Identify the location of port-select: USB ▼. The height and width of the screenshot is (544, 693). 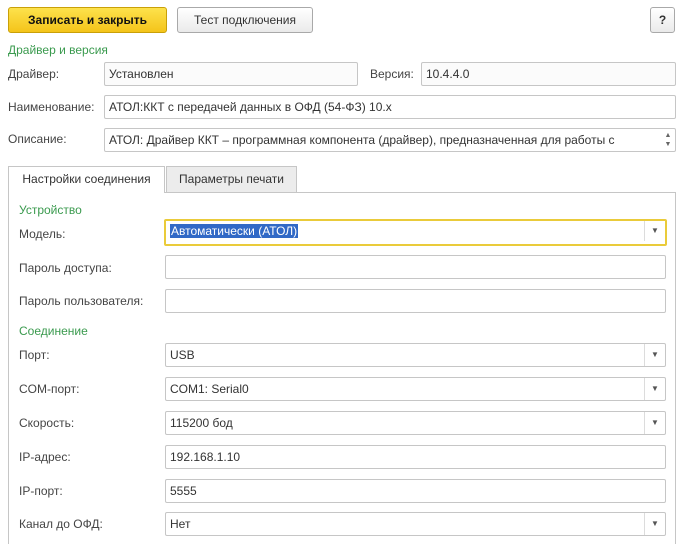
(415, 355).